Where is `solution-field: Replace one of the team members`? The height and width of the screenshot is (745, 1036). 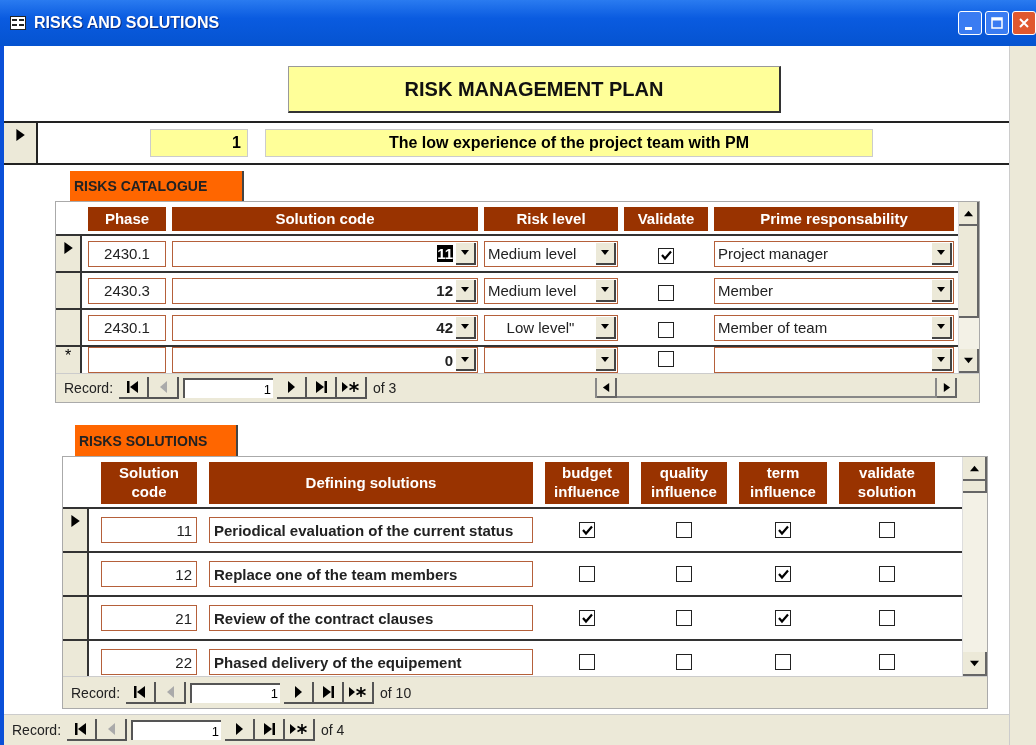
solution-field: Replace one of the team members is located at coordinates (371, 574).